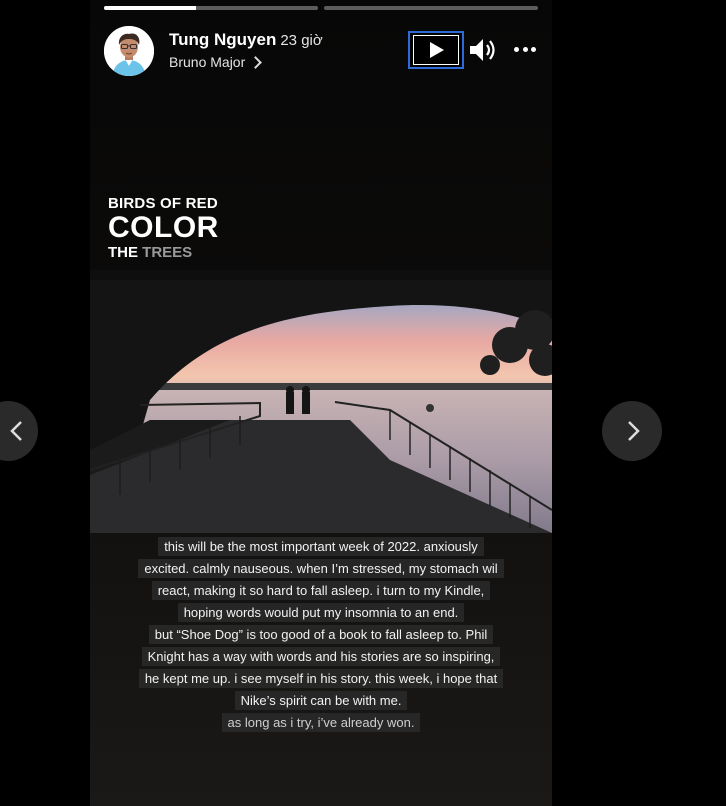 The image size is (726, 806). I want to click on author-name: Tung Nguyen 23 giờ, so click(246, 40).